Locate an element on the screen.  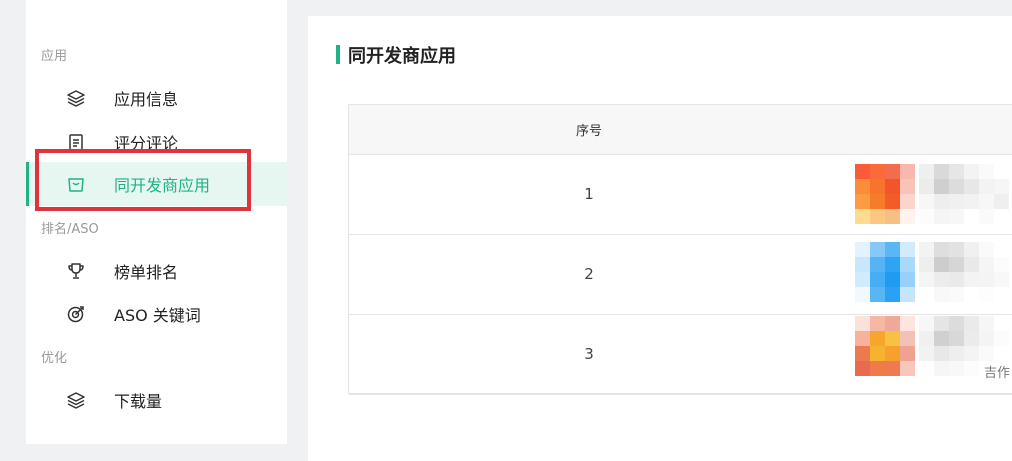
app-developer-text: 吉作 is located at coordinates (996, 373).